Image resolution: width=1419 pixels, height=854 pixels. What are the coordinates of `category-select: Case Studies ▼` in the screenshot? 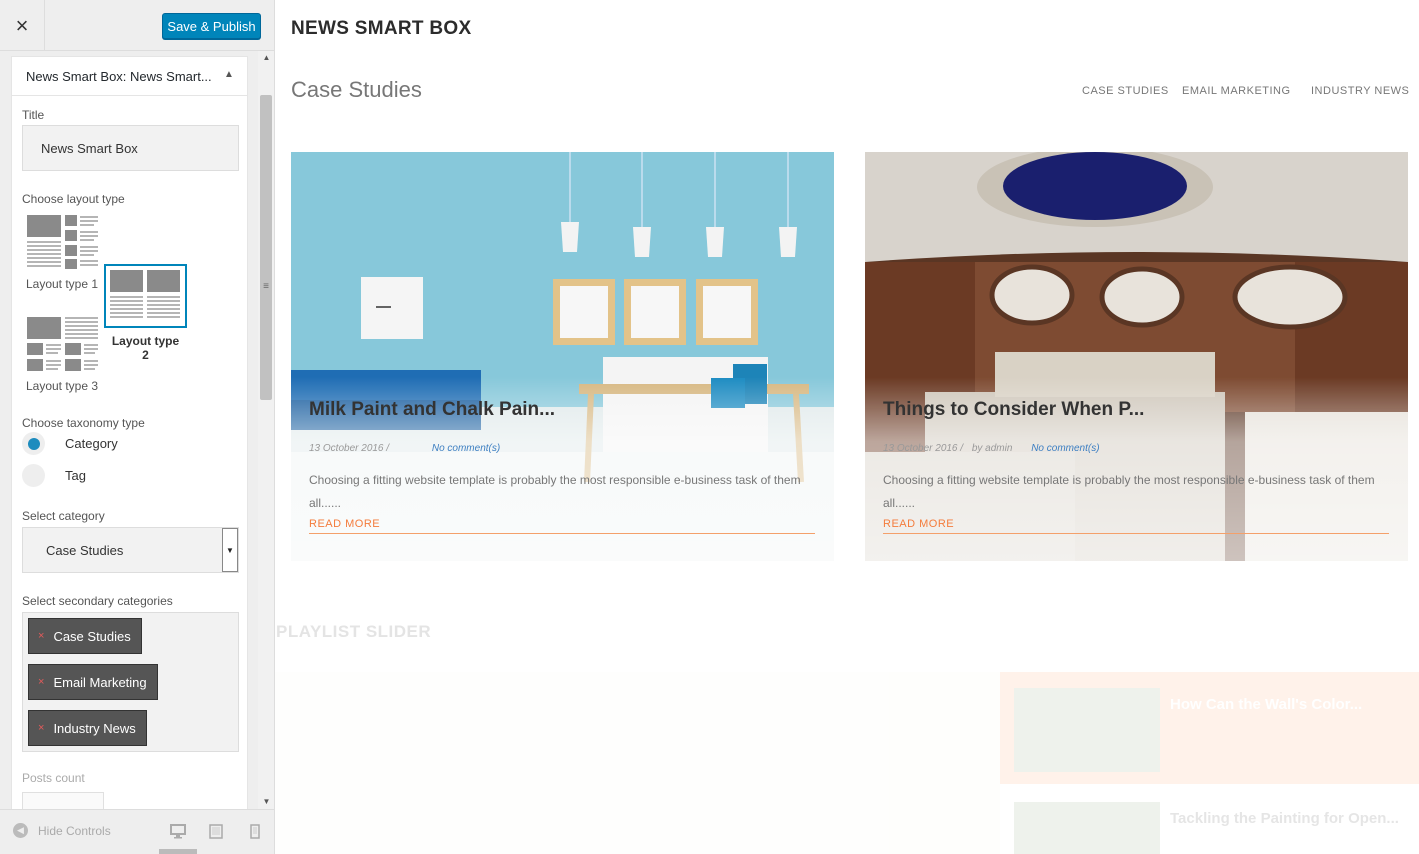 It's located at (130, 550).